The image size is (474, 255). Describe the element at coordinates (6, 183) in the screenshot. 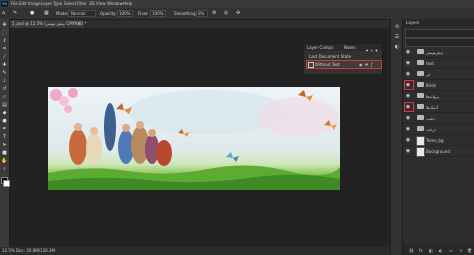

I see `background-color-swatch` at that location.